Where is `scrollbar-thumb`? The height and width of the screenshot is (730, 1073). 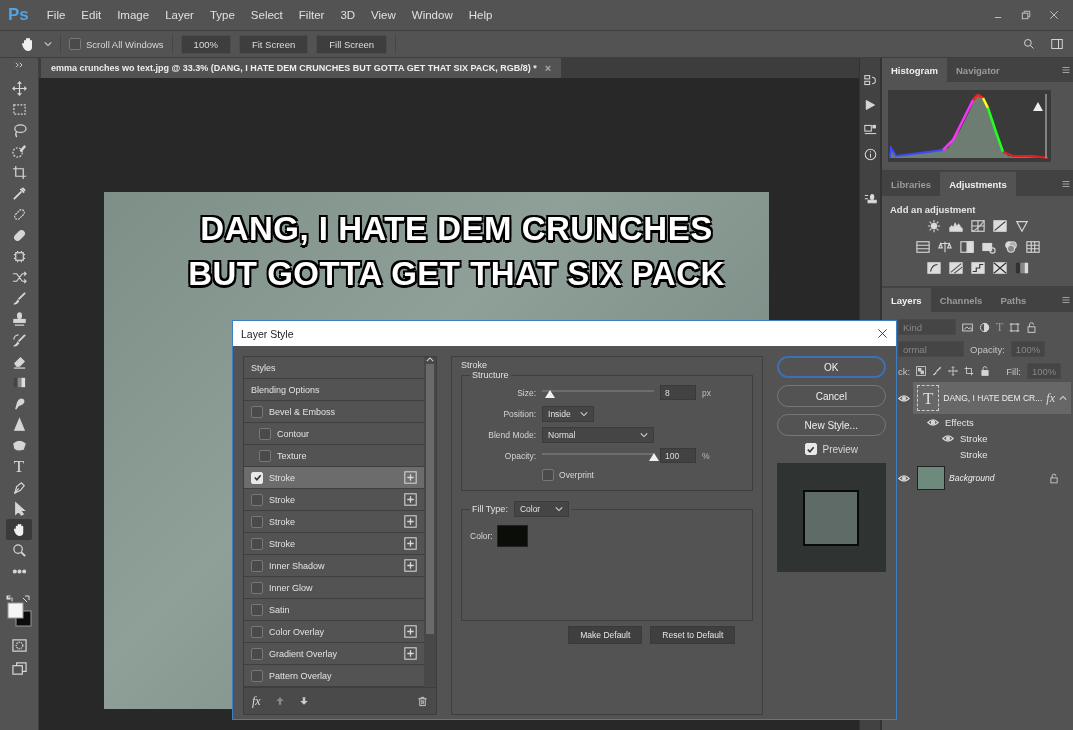
scrollbar-thumb is located at coordinates (430, 499).